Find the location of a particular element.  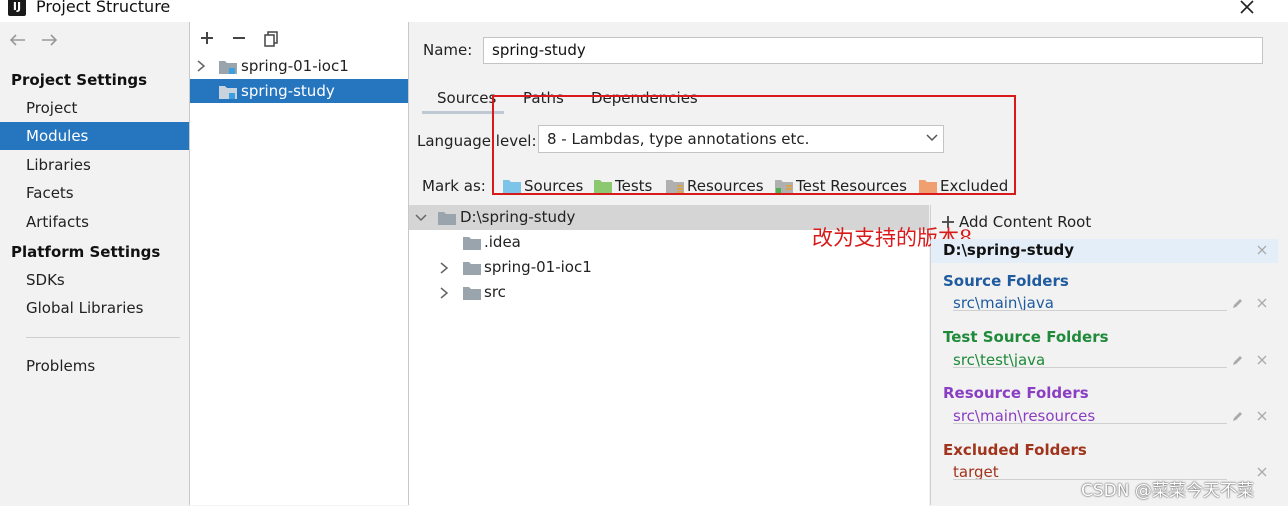

app-logo-icon: IJ is located at coordinates (17, 8).